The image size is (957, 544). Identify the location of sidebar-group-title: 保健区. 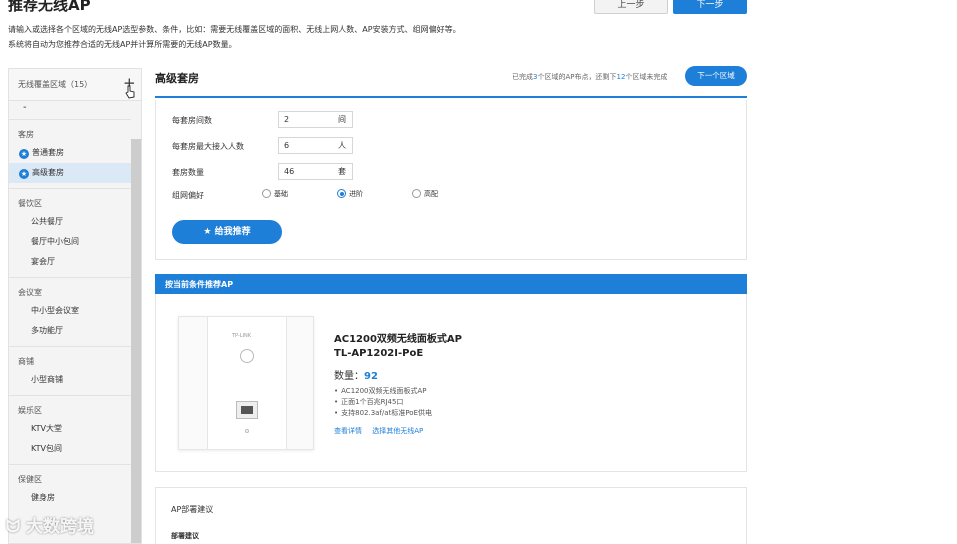
(30, 479).